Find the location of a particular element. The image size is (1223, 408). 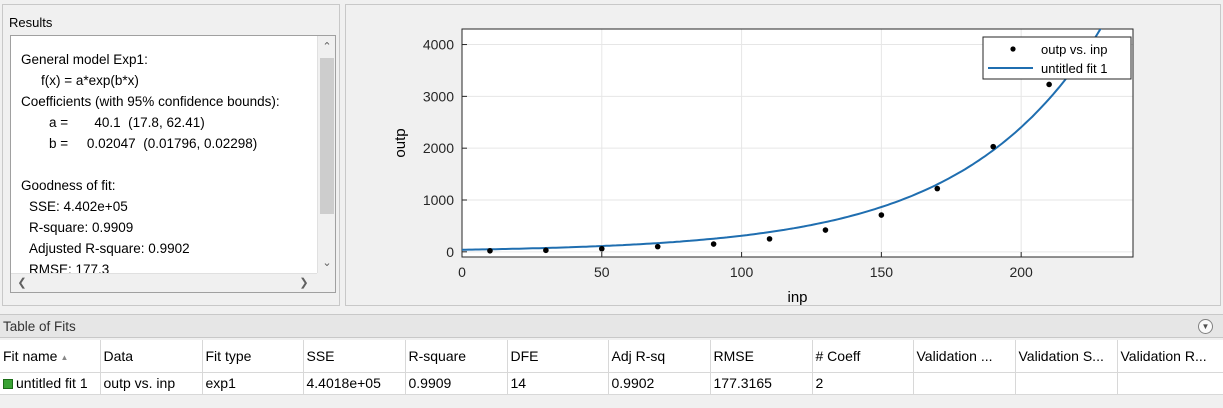

y-tick-label: 1000 is located at coordinates (438, 200).